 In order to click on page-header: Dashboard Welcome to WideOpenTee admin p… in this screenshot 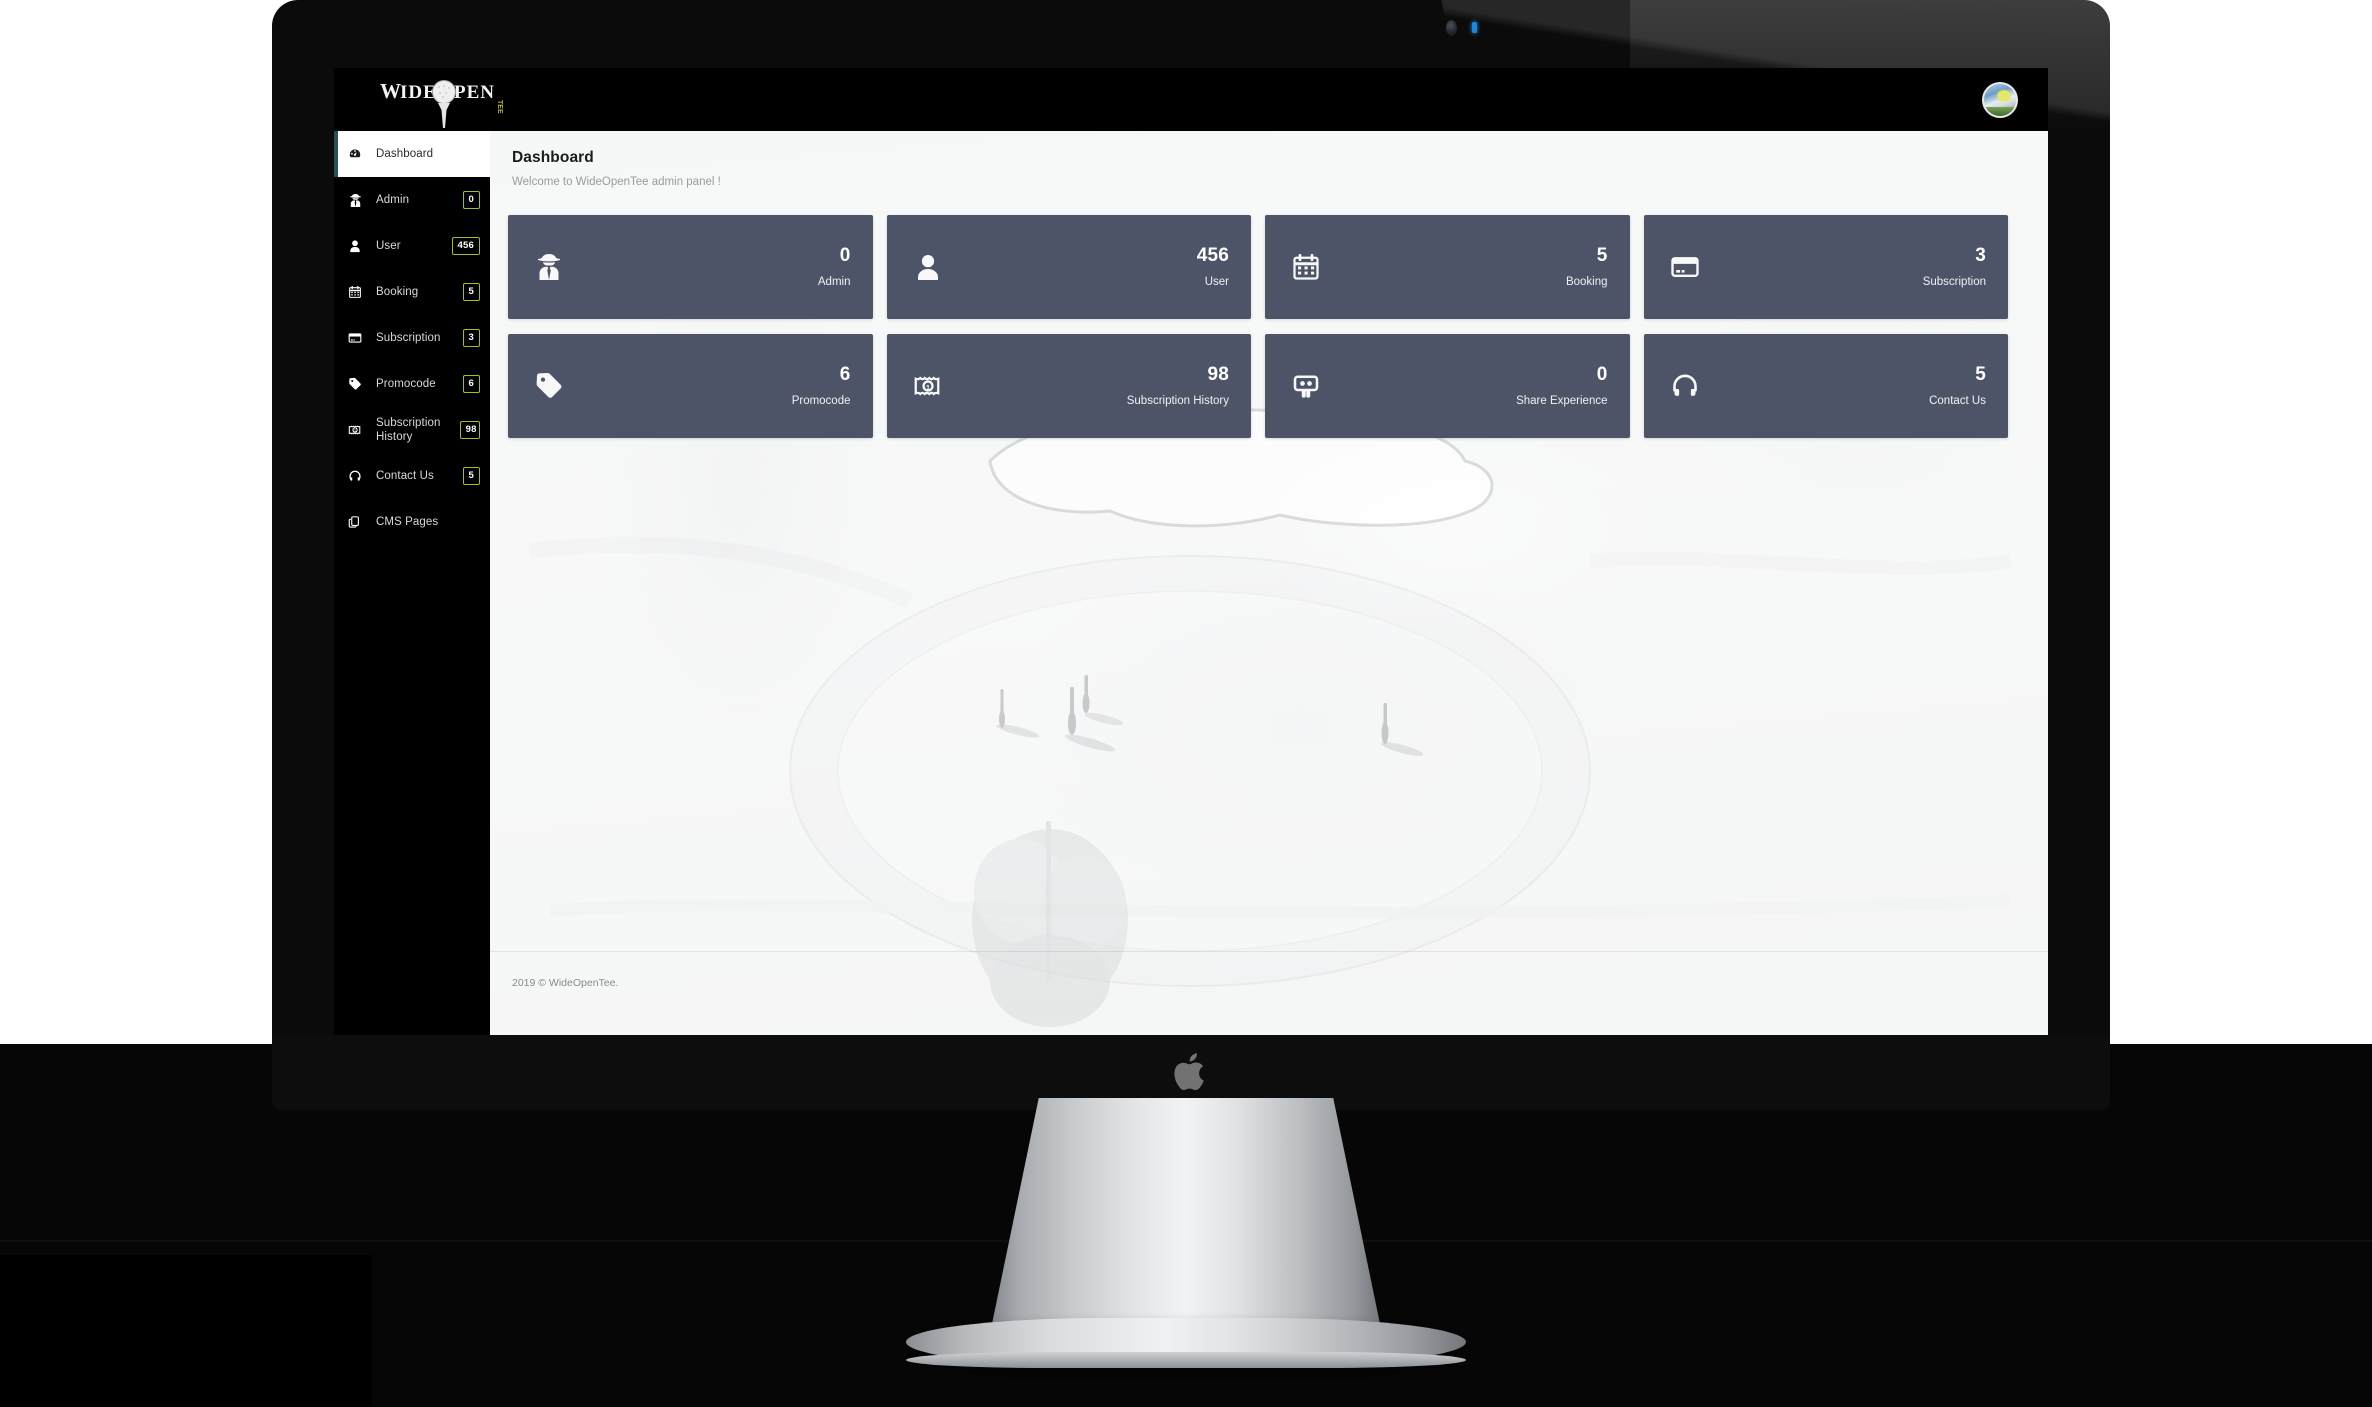, I will do `click(616, 168)`.